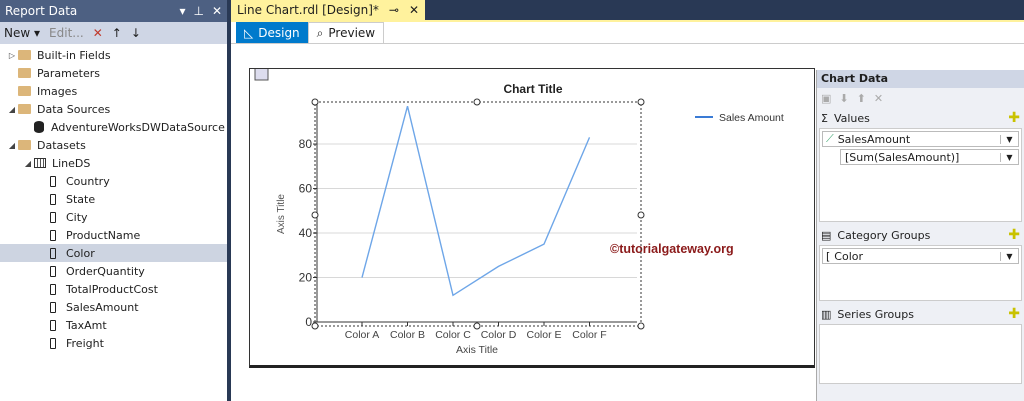 The width and height of the screenshot is (1024, 401). I want to click on watermark: ©tutorialgateway.org, so click(672, 249).